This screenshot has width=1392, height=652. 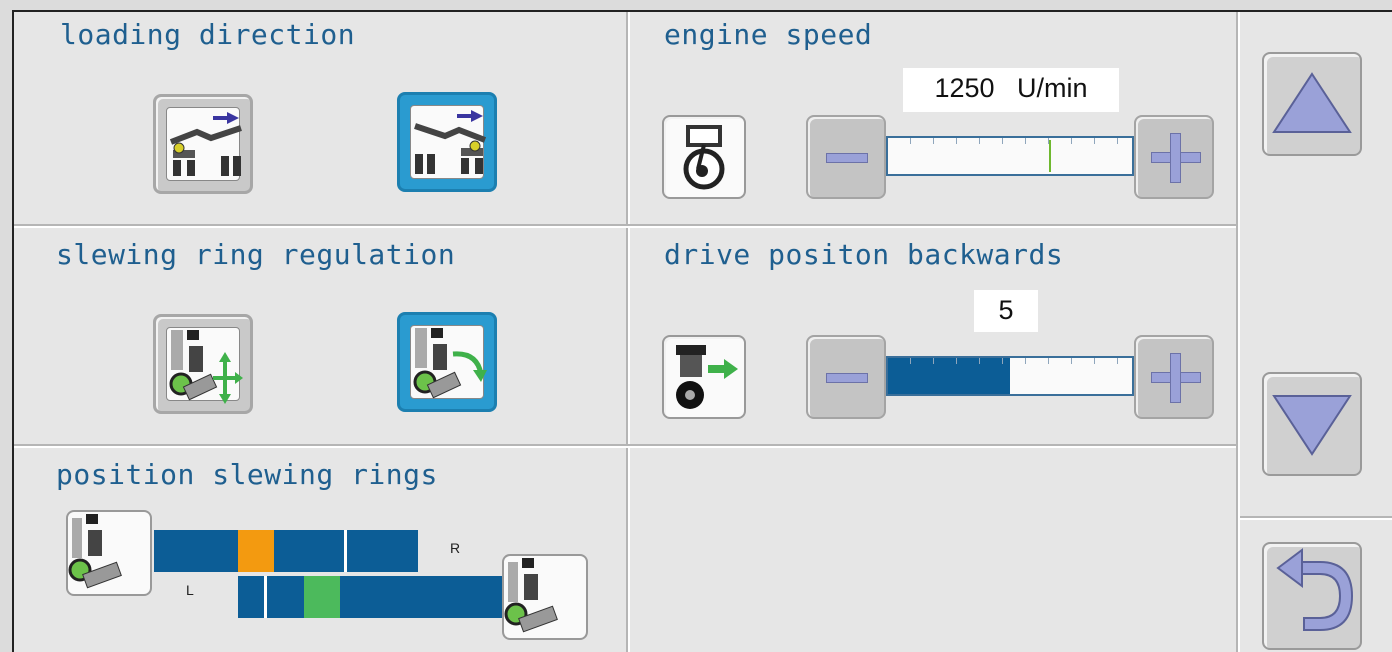 I want to click on loading-direction-left-button, so click(x=203, y=144).